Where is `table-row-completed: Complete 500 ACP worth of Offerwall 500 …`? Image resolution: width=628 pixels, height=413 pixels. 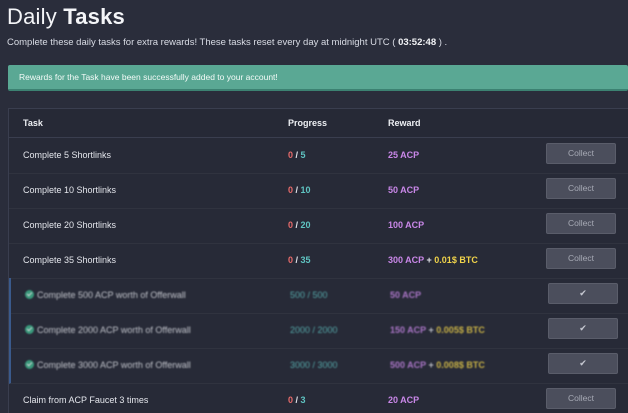 table-row-completed: Complete 500 ACP worth of Offerwall 500 … is located at coordinates (318, 296).